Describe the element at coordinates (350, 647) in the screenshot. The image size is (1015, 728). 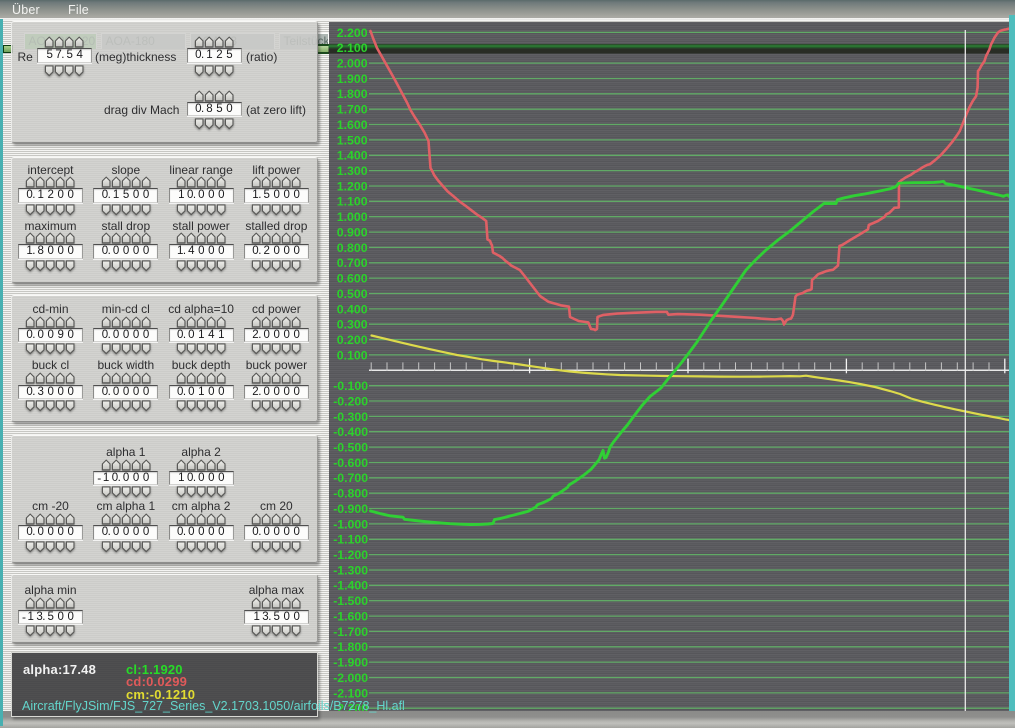
I see `svg-text: -1.800` at that location.